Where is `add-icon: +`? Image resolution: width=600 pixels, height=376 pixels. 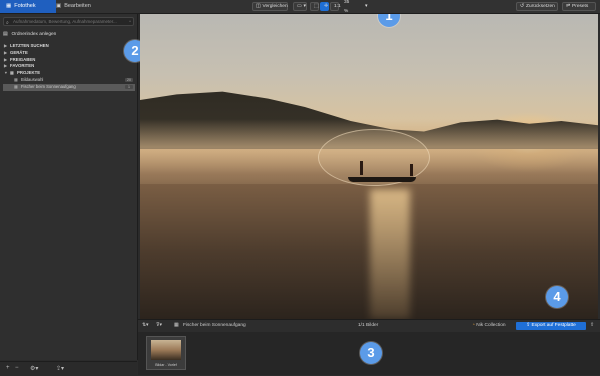 add-icon: + is located at coordinates (8, 368).